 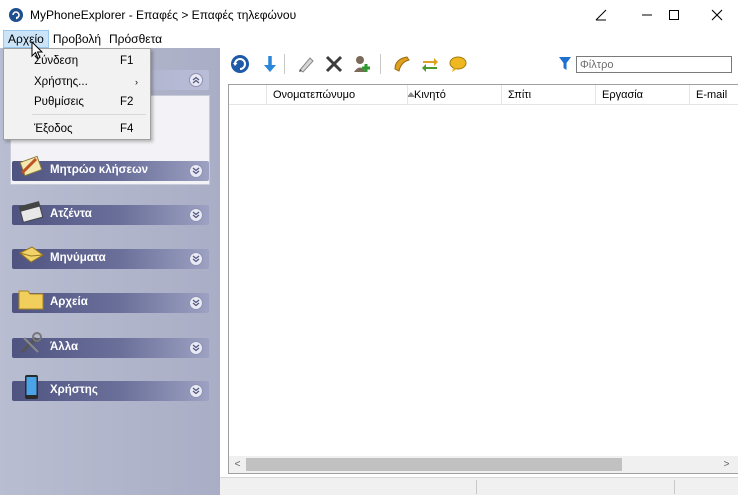 I want to click on call-icon, so click(x=402, y=64).